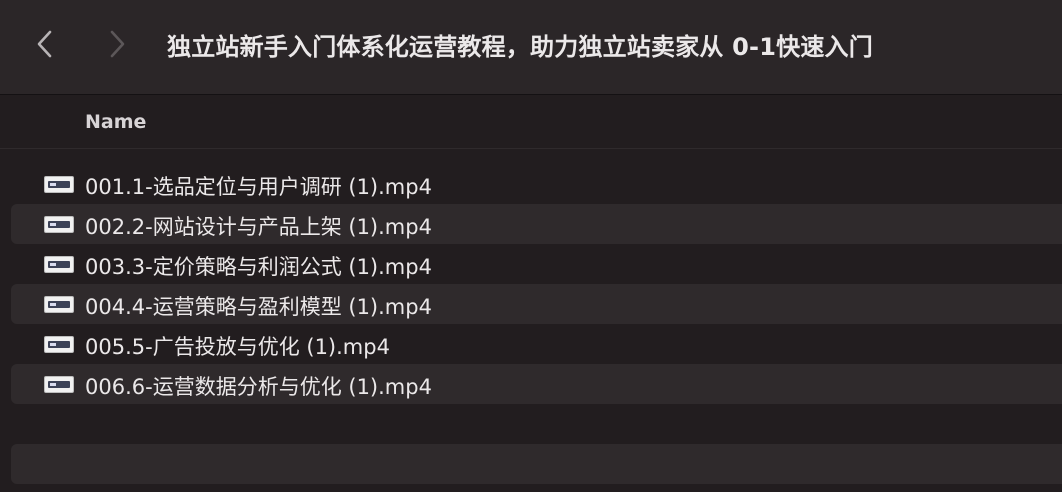 Image resolution: width=1062 pixels, height=492 pixels. What do you see at coordinates (258, 387) in the screenshot?
I see `file-name: 006.6-运营数据分析与优化 (1).mp4` at bounding box center [258, 387].